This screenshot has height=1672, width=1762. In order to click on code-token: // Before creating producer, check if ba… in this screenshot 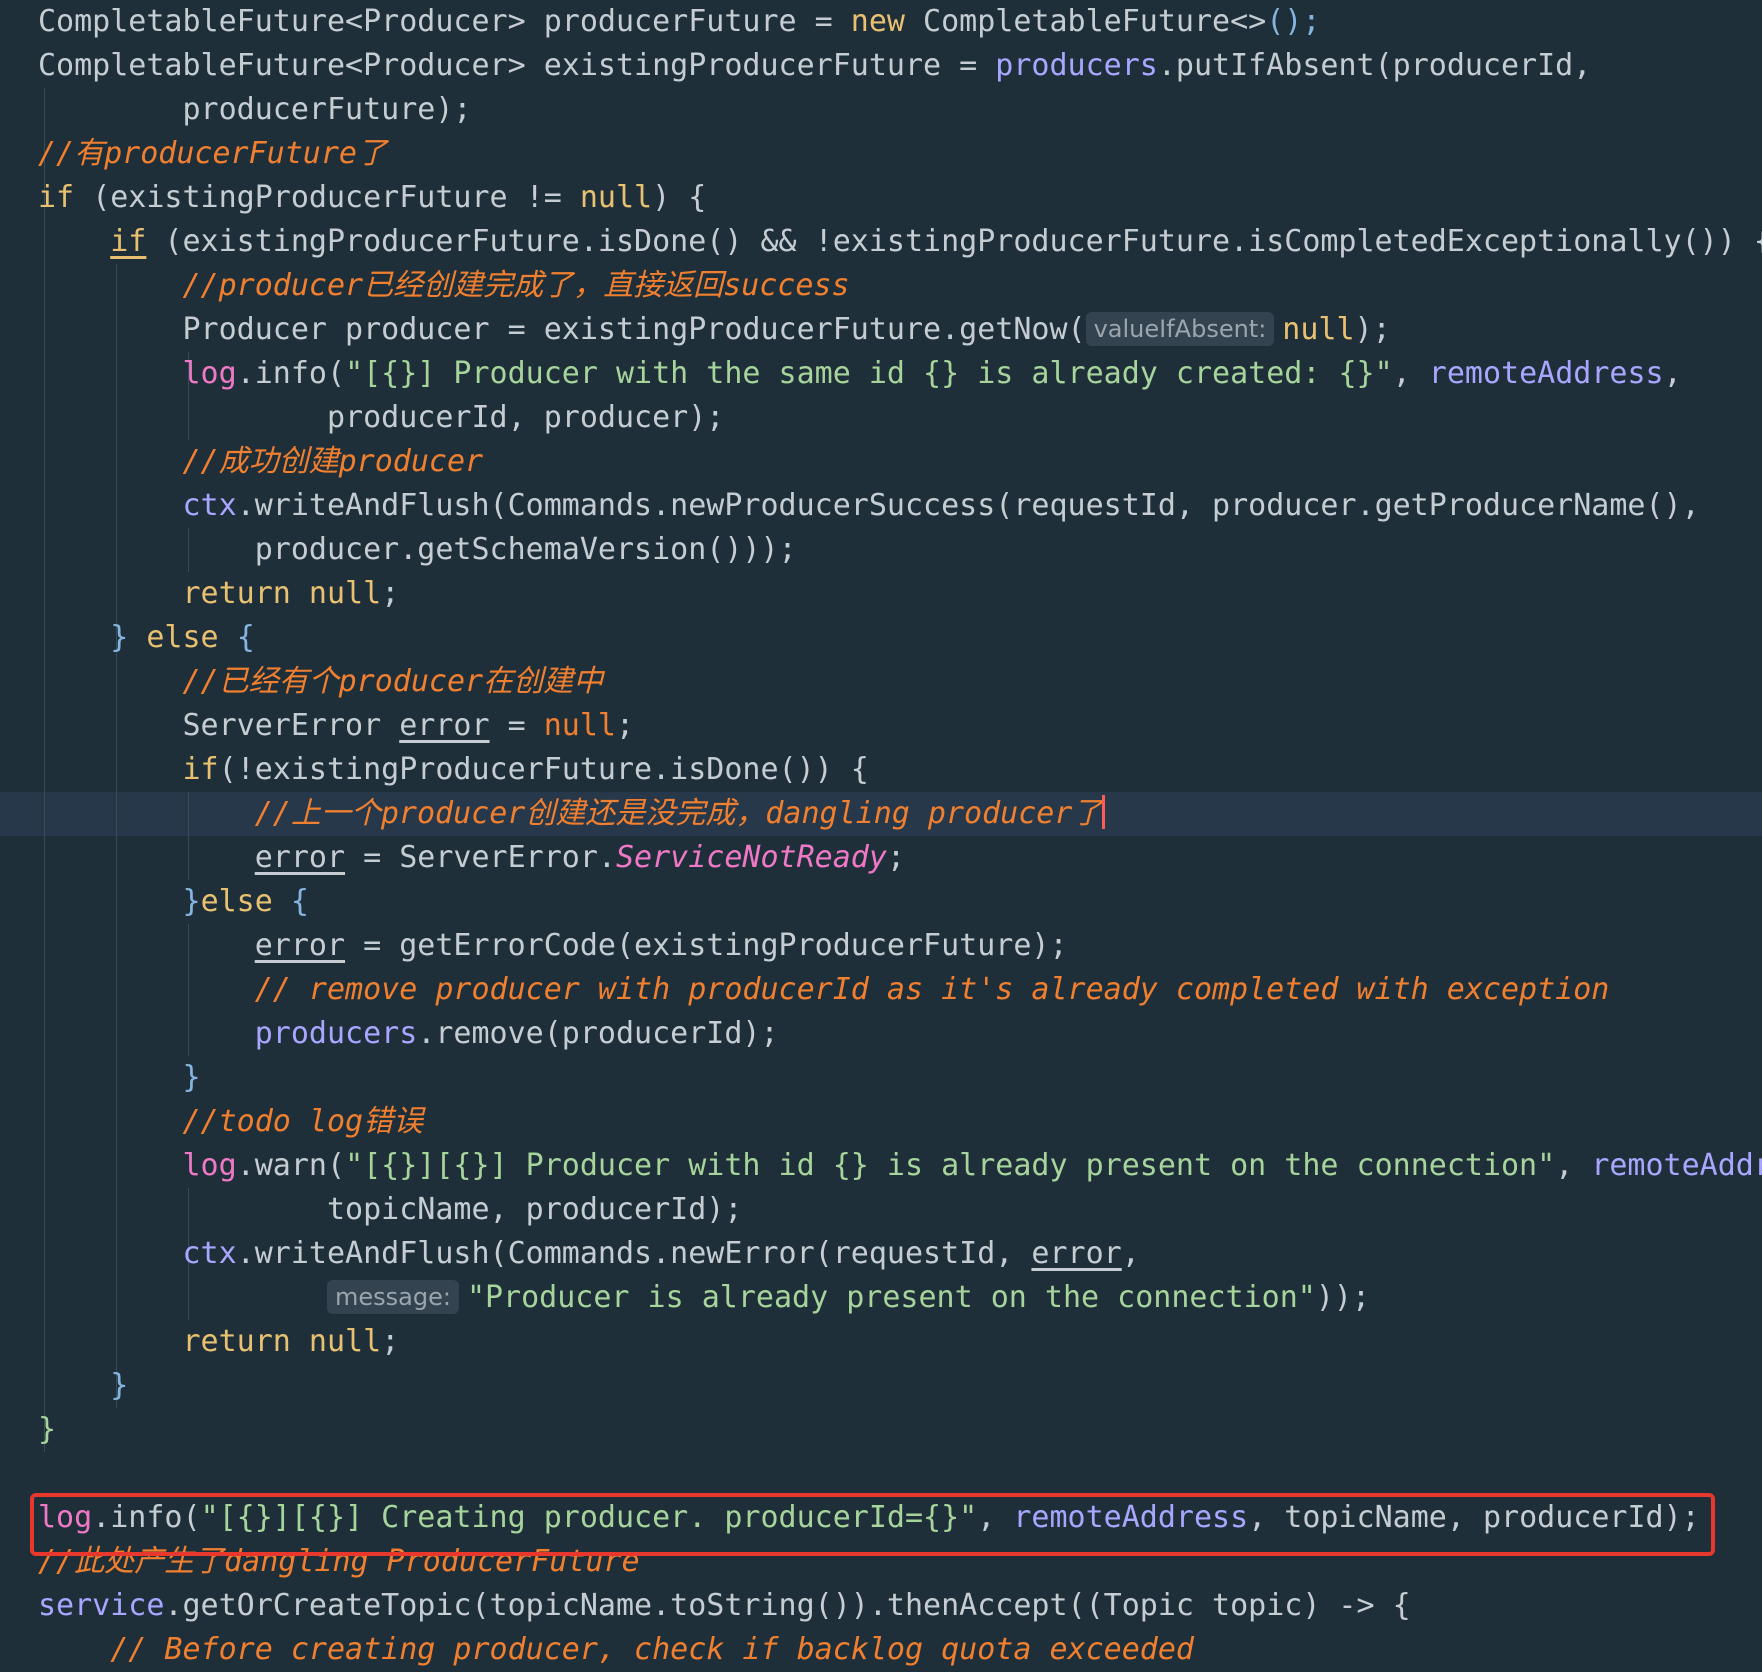, I will do `click(616, 1649)`.